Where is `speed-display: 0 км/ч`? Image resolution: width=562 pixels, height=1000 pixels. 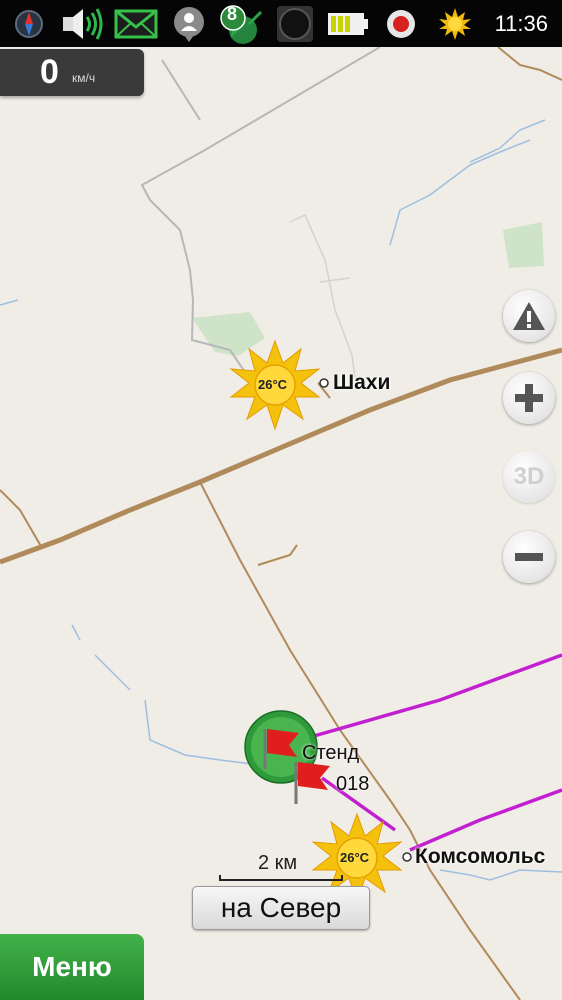 speed-display: 0 км/ч is located at coordinates (72, 72).